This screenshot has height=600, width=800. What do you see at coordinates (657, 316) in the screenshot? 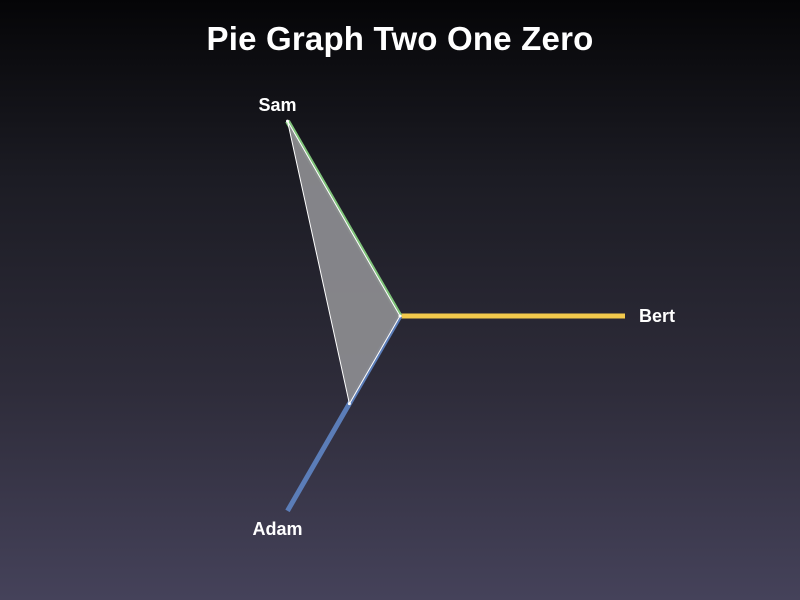
I see `axis-label-bert: Bert` at bounding box center [657, 316].